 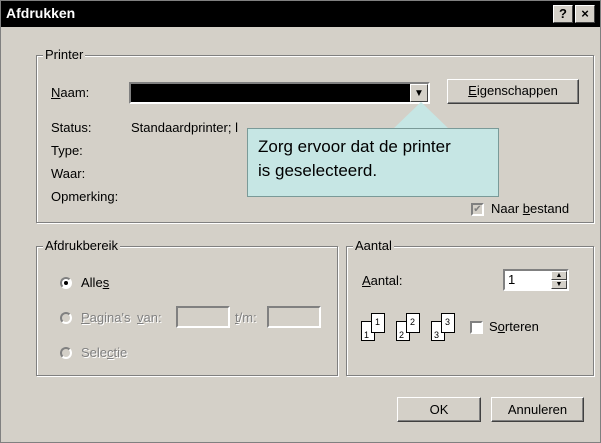 What do you see at coordinates (106, 317) in the screenshot?
I see `radio-pages-label: Pagina's` at bounding box center [106, 317].